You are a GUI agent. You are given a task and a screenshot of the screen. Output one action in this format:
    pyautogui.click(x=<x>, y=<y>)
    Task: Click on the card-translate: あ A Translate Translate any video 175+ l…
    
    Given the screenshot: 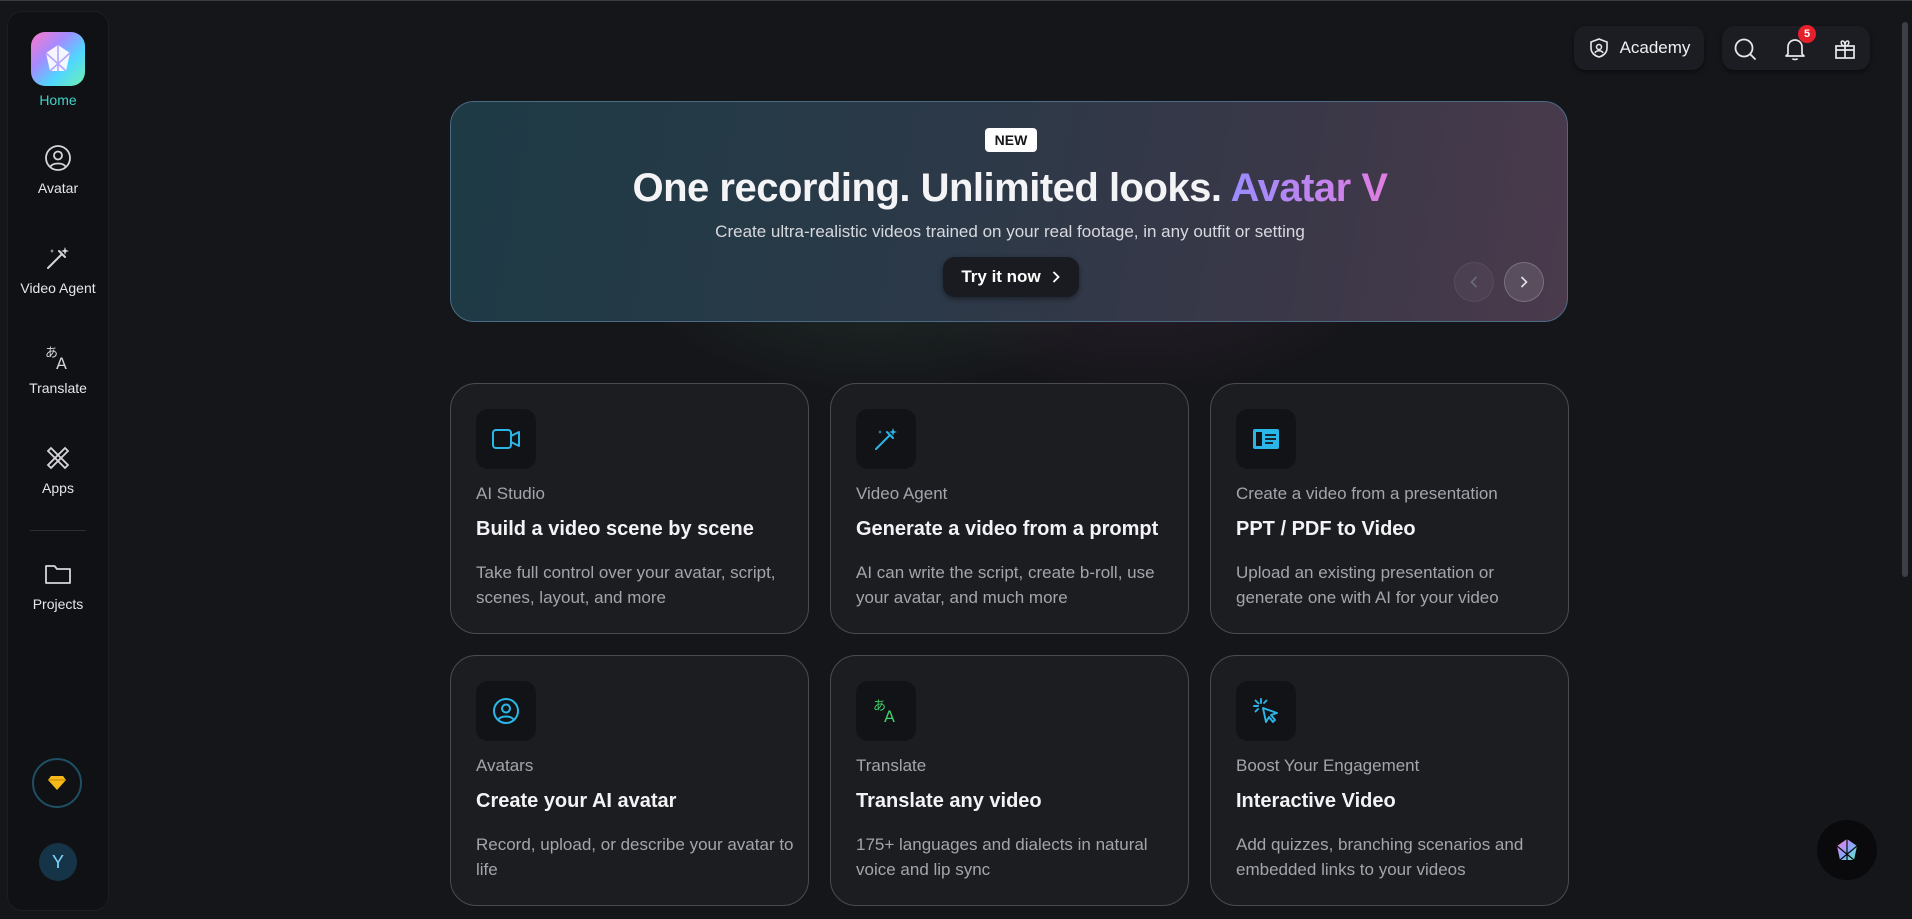 What is the action you would take?
    pyautogui.click(x=1009, y=780)
    